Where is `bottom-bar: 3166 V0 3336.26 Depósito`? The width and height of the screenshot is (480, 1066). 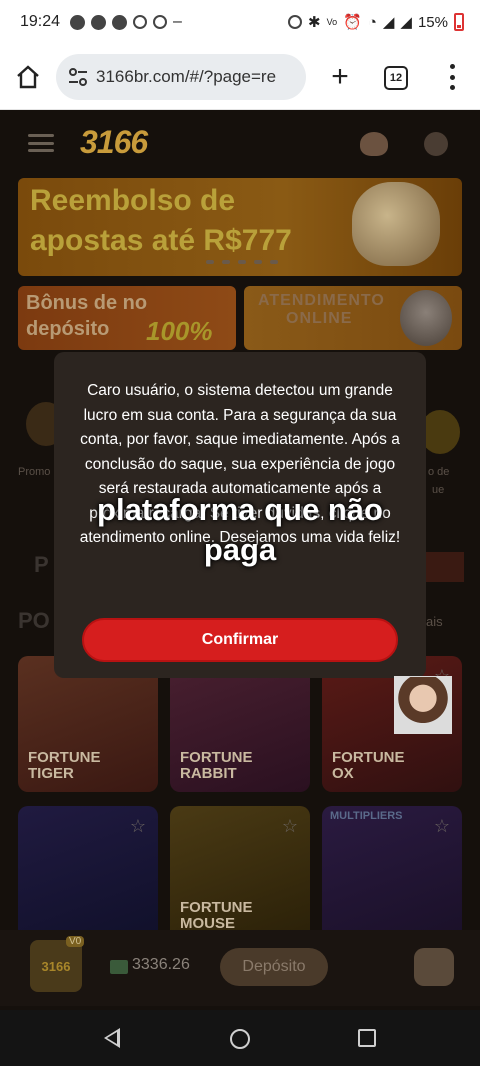
bottom-bar: 3166 V0 3336.26 Depósito is located at coordinates (240, 968).